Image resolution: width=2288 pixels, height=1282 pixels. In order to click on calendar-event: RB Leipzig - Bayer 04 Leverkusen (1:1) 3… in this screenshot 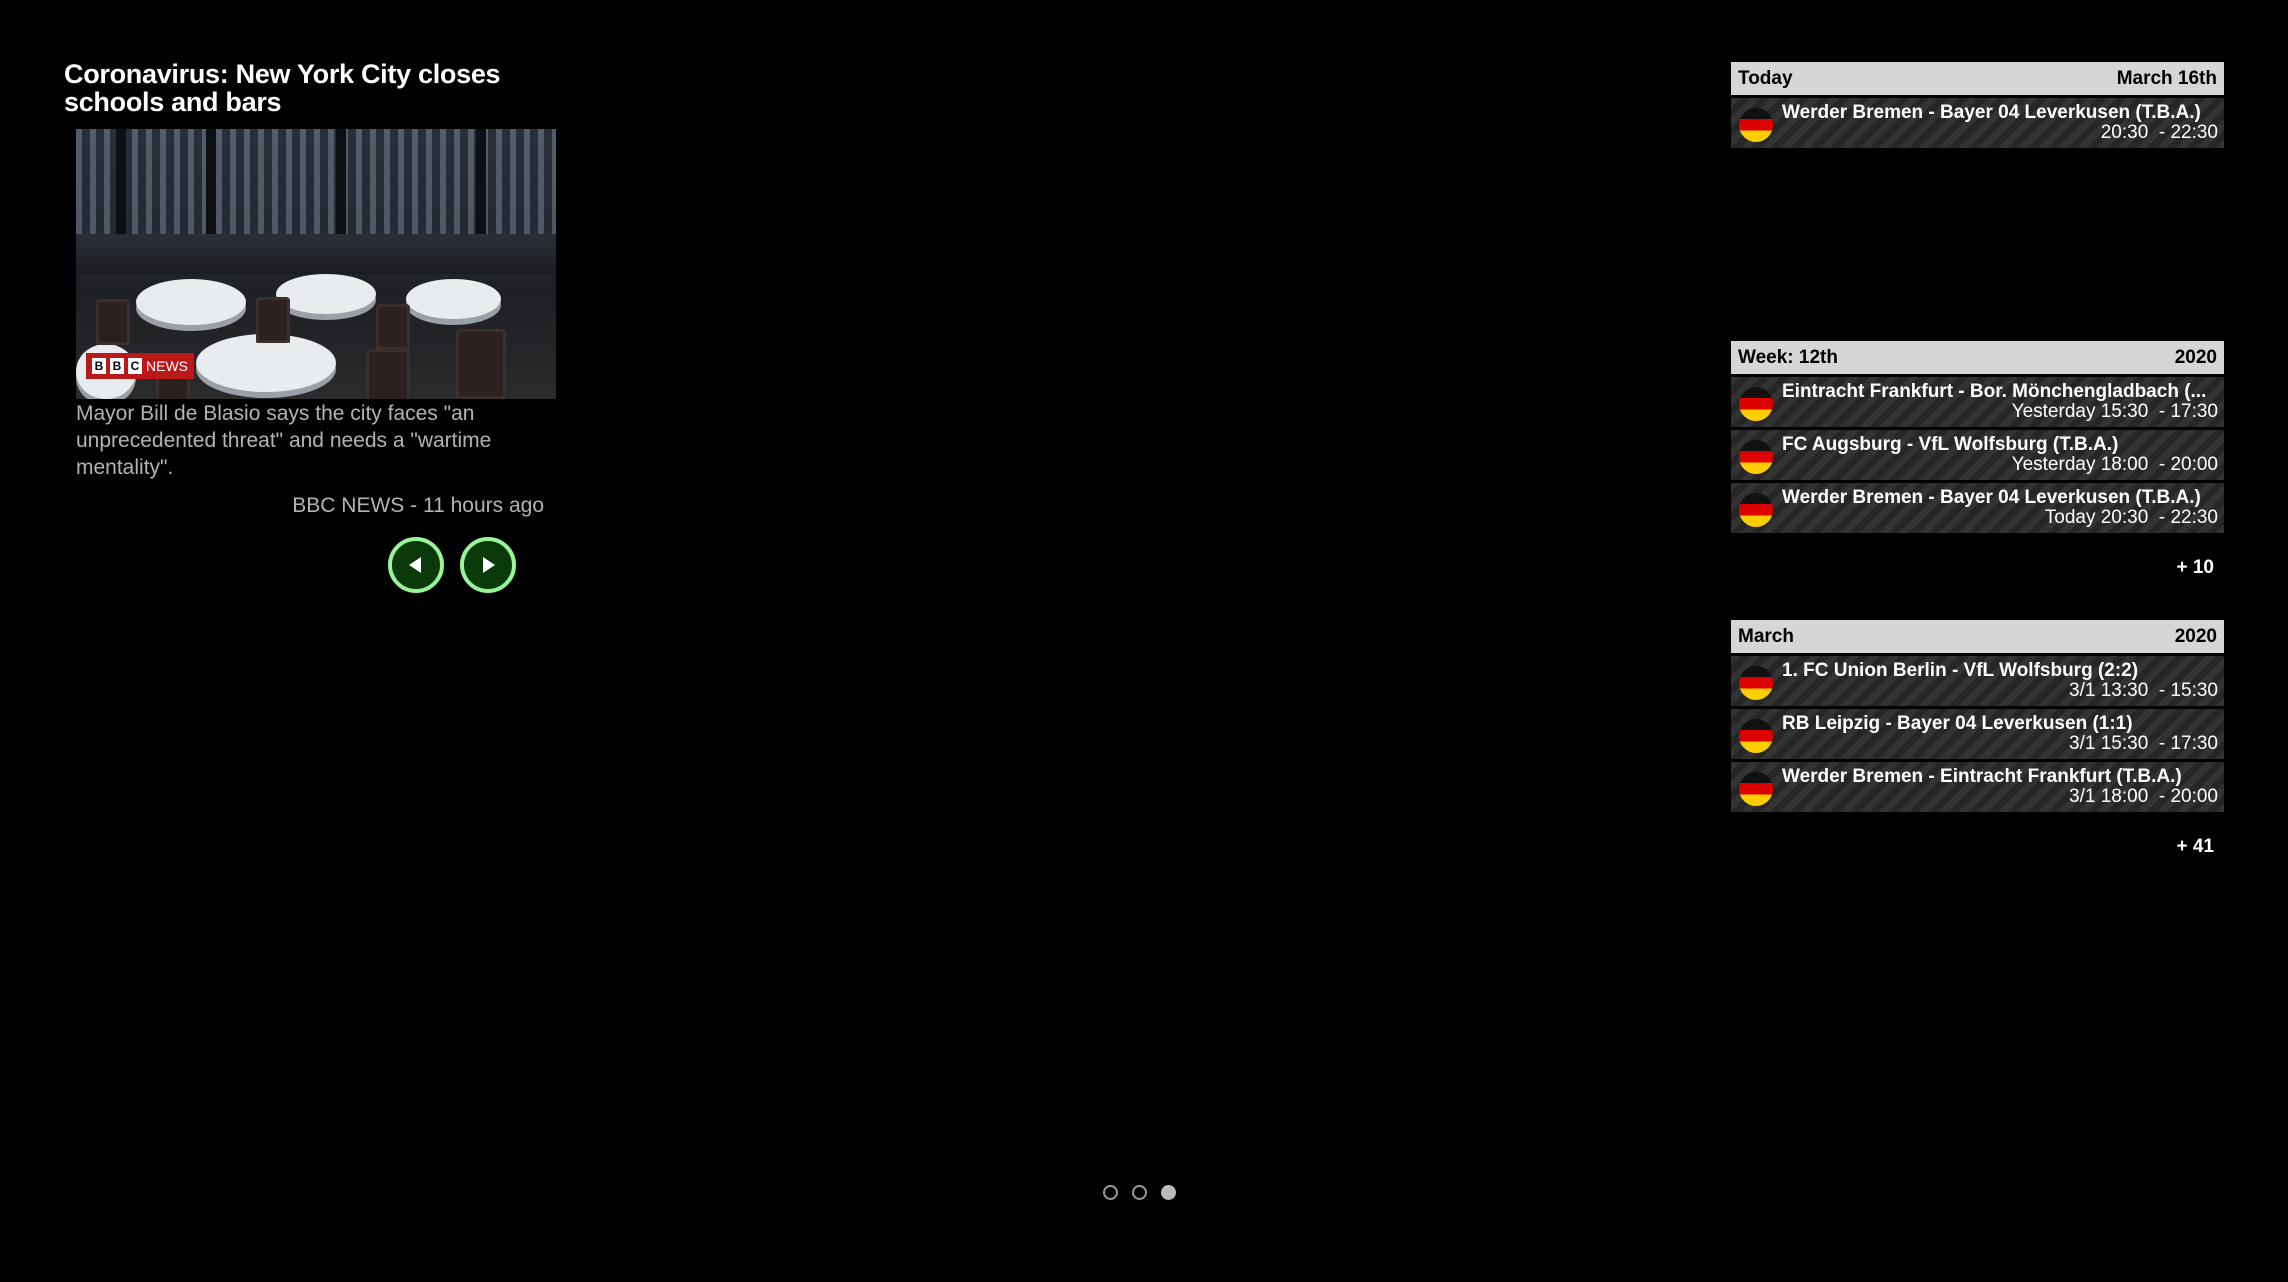, I will do `click(1977, 734)`.